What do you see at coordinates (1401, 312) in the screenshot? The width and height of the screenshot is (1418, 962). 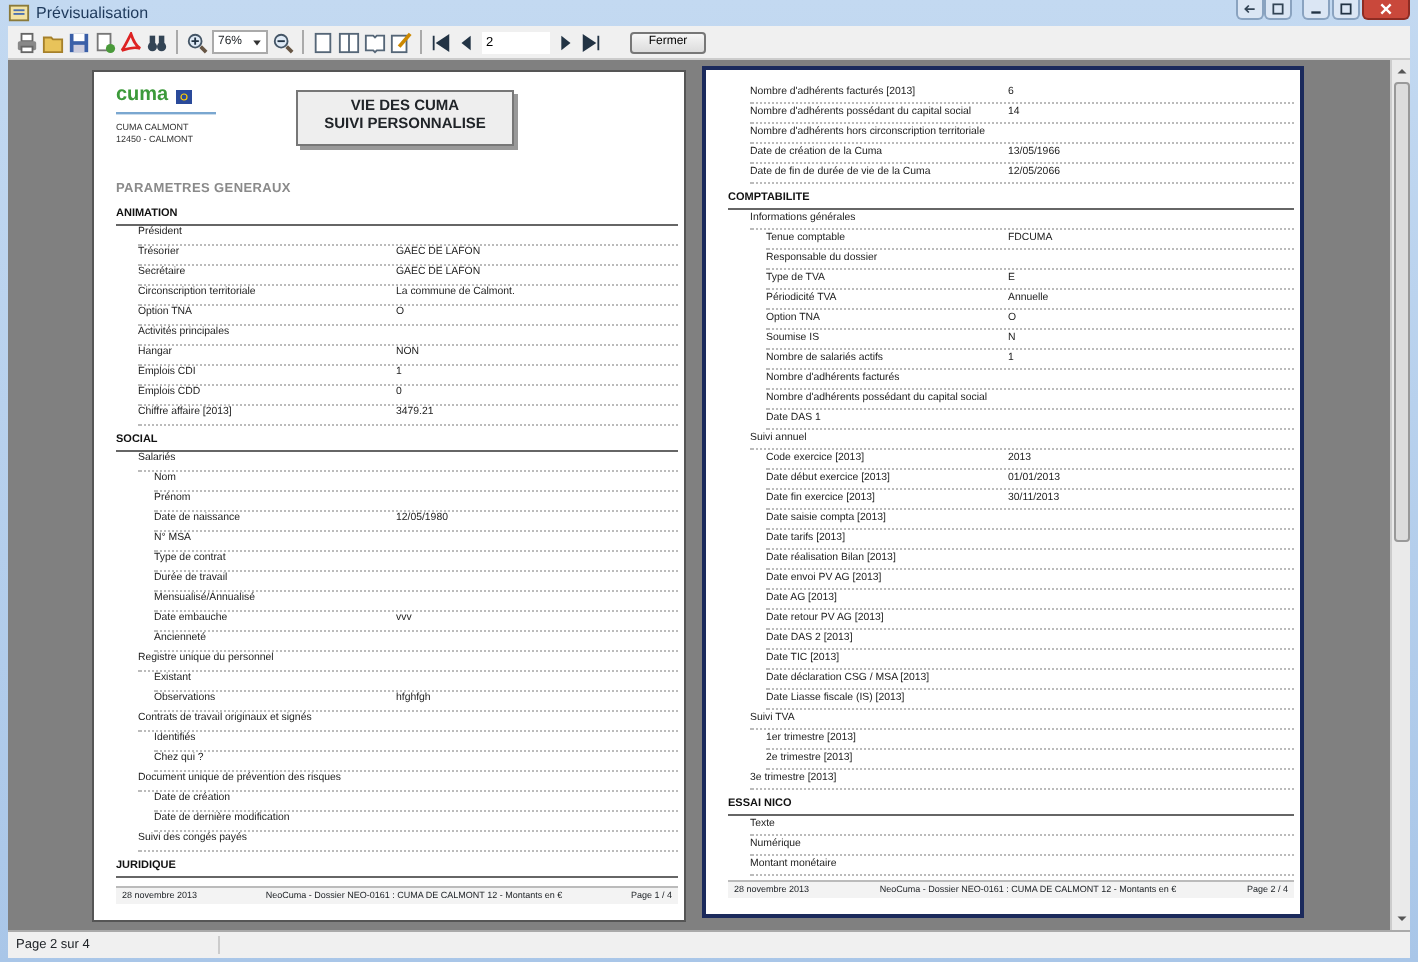 I see `scroll-thumb` at bounding box center [1401, 312].